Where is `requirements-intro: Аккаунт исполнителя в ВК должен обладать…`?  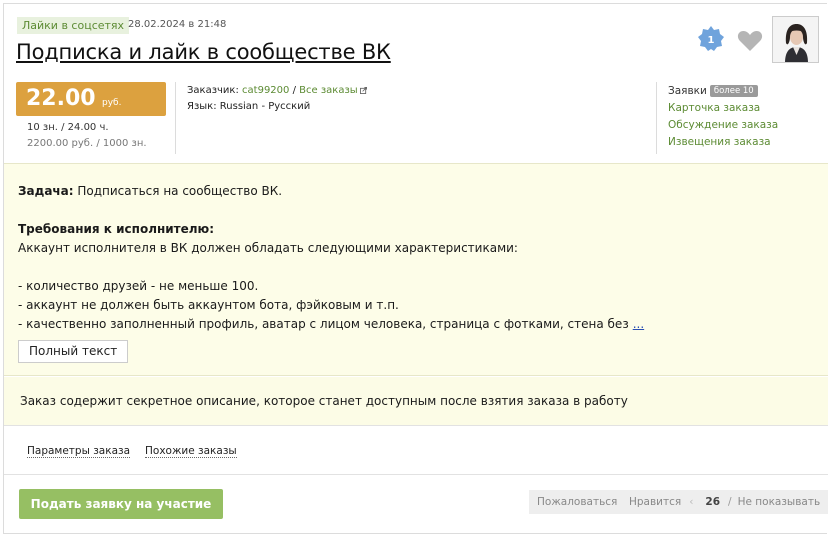 requirements-intro: Аккаунт исполнителя в ВК должен обладать… is located at coordinates (268, 248).